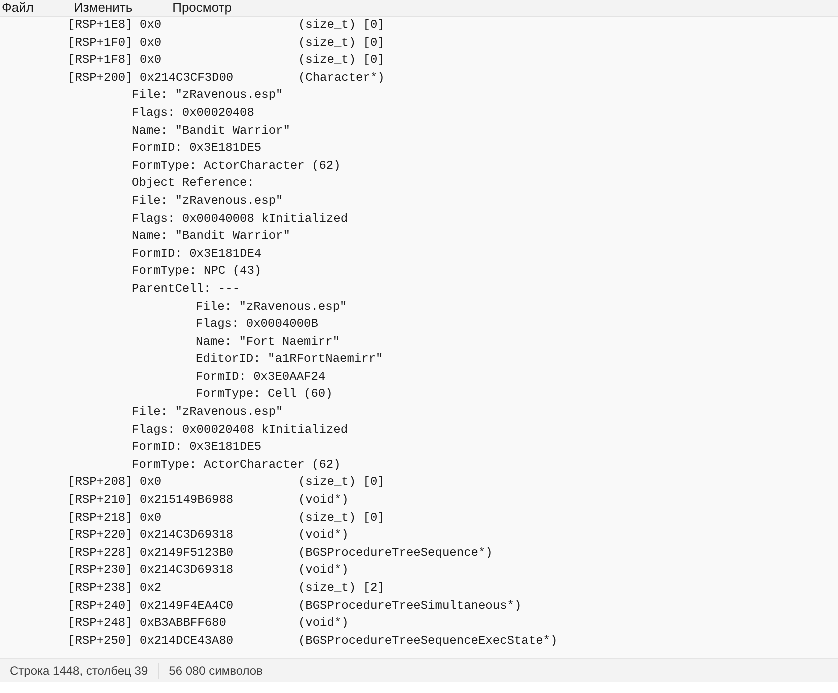  Describe the element at coordinates (261, 377) in the screenshot. I see `text-line: FormID: 0x3E0AAF24` at that location.